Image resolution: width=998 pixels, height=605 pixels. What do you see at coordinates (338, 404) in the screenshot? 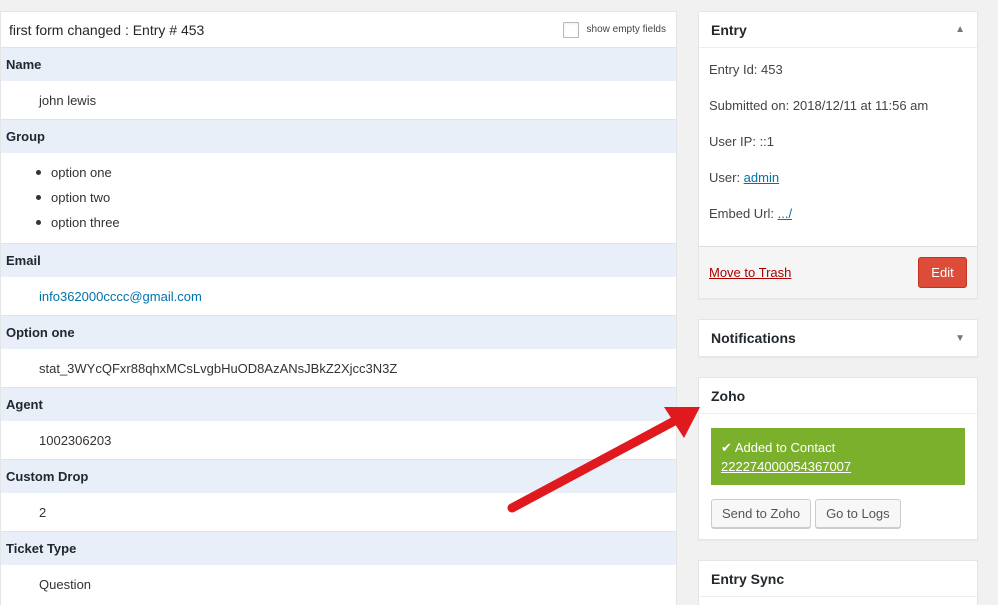
I see `field-label-agent: Agent` at bounding box center [338, 404].